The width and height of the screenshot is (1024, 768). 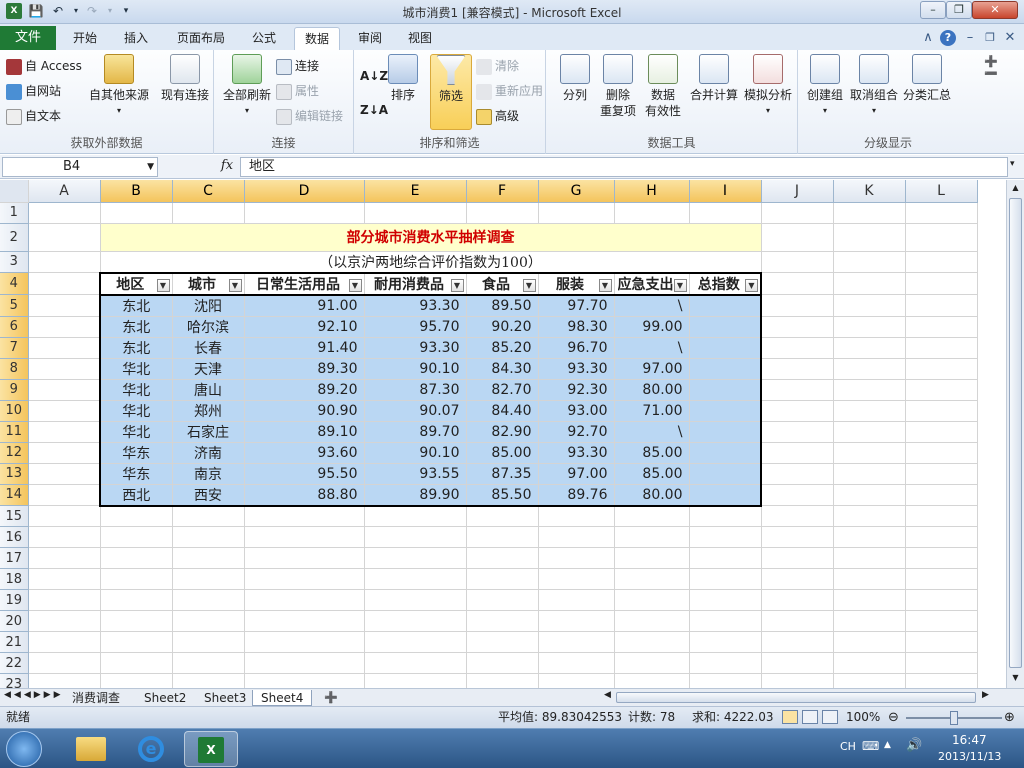 I want to click on clock-date: 2013/11/13, so click(x=969, y=756).